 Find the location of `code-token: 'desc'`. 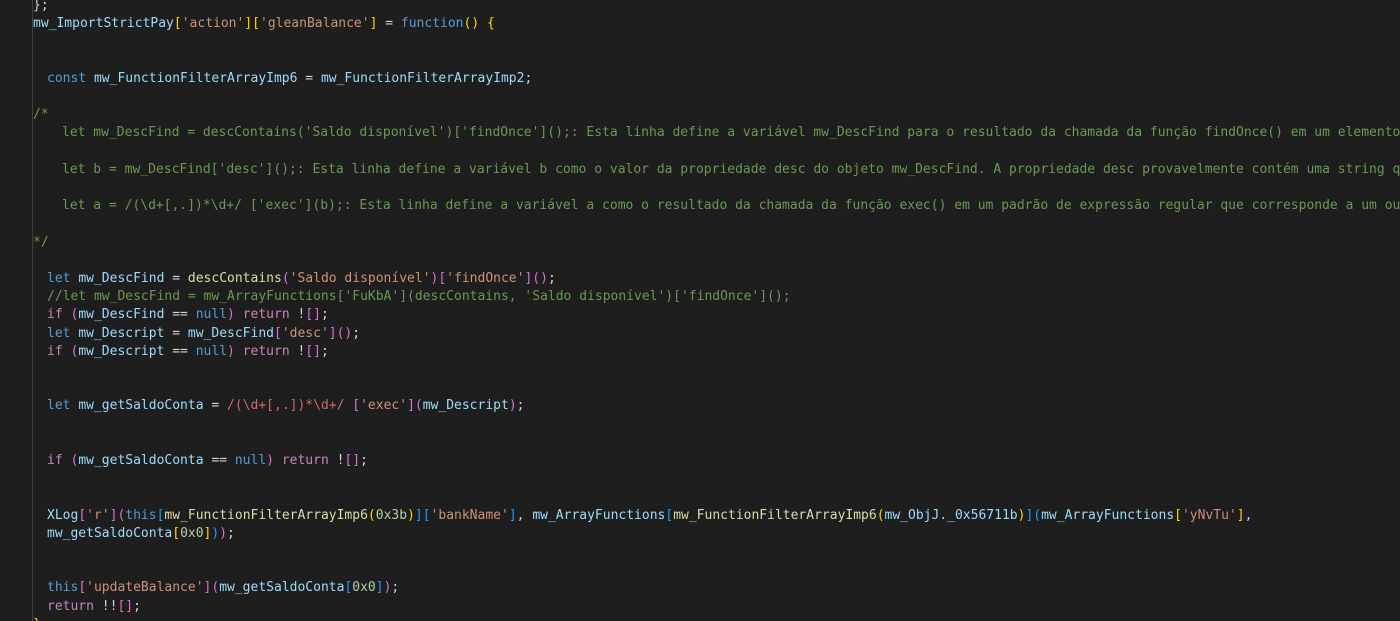

code-token: 'desc' is located at coordinates (305, 333).